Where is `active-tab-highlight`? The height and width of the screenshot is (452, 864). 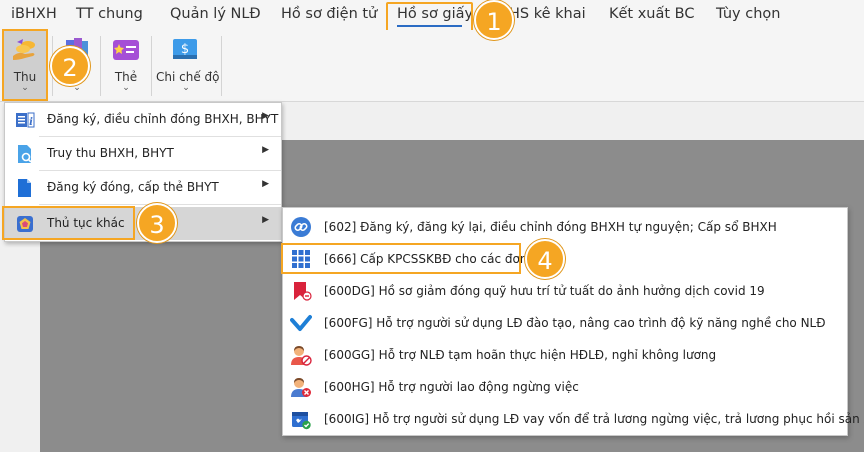 active-tab-highlight is located at coordinates (429, 17).